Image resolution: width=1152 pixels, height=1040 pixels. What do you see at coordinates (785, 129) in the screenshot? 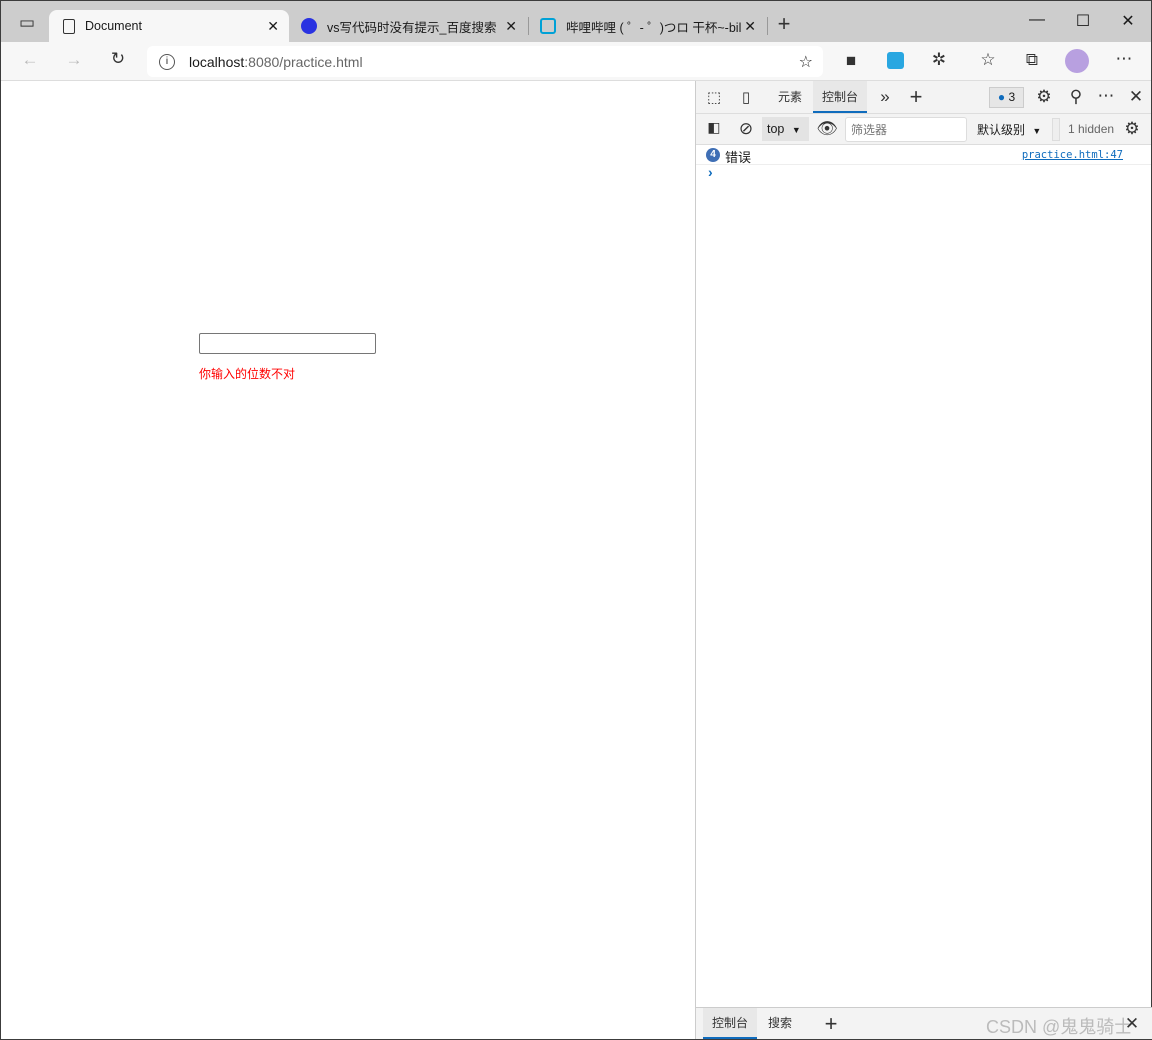
I see `context-select: top ▼` at bounding box center [785, 129].